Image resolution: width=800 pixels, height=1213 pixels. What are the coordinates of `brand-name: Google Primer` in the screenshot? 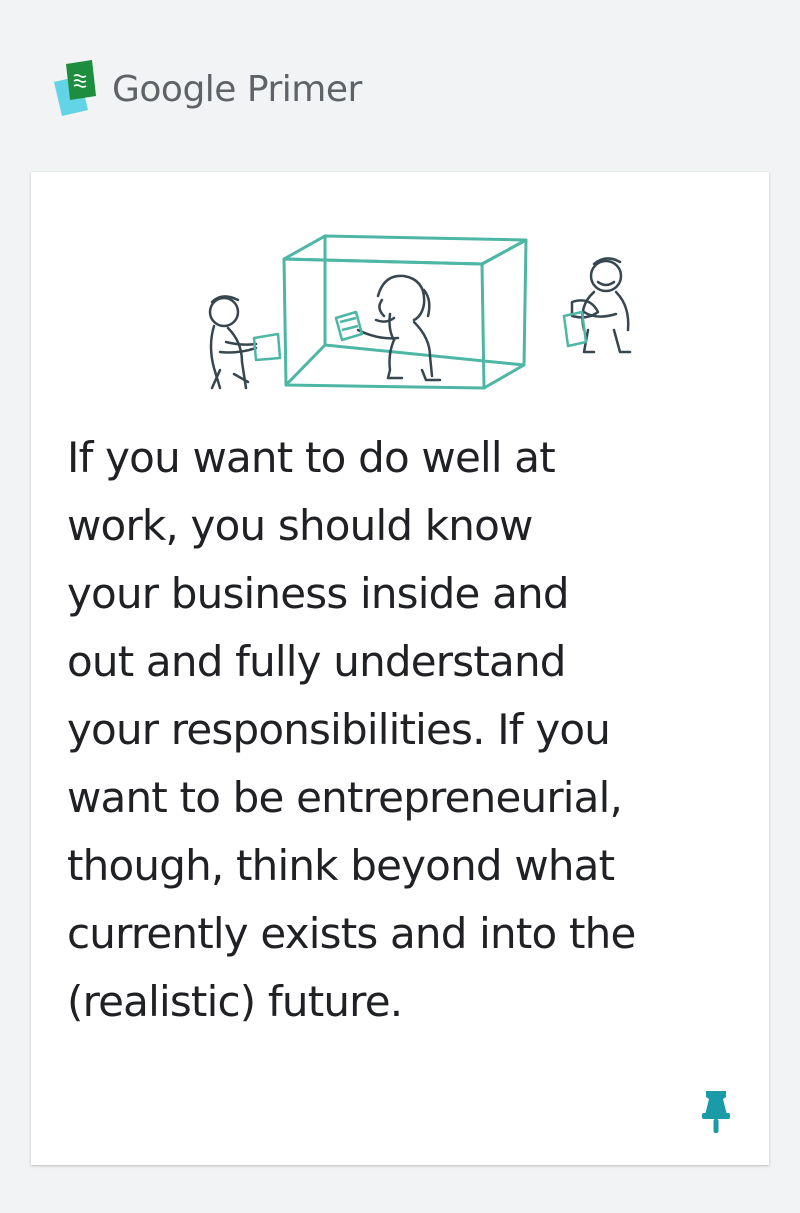 It's located at (237, 89).